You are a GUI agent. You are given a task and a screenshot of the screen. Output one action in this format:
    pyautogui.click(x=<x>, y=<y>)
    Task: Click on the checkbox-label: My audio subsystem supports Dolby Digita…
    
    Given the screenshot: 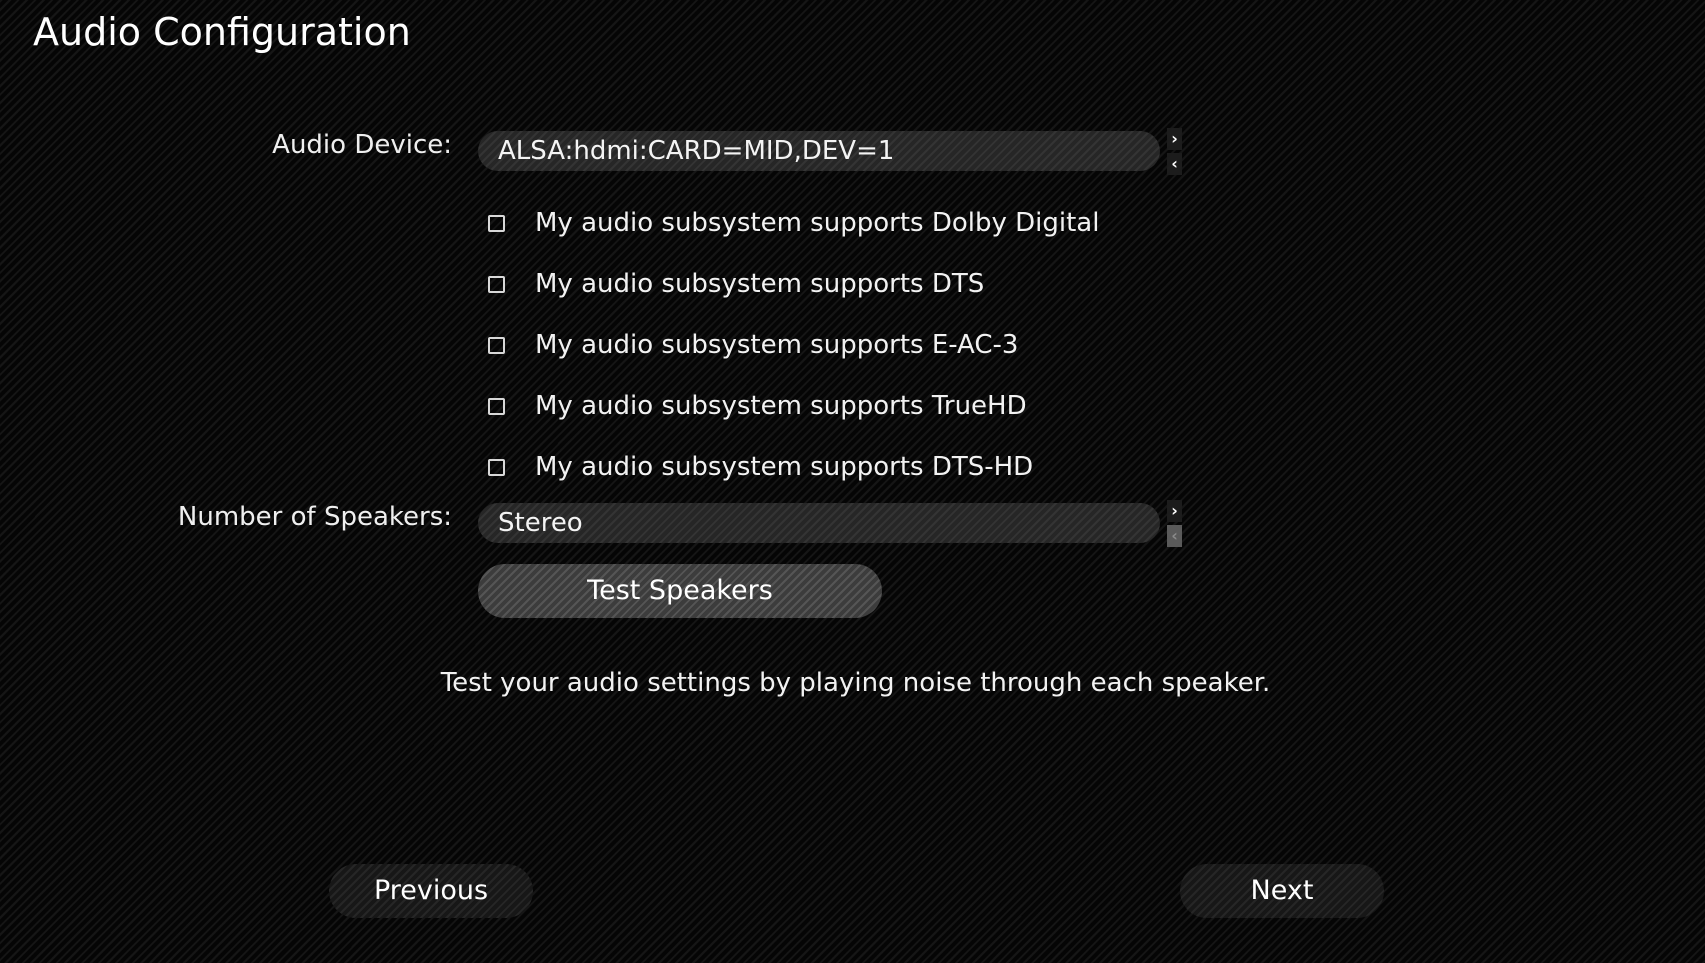 What is the action you would take?
    pyautogui.click(x=817, y=223)
    